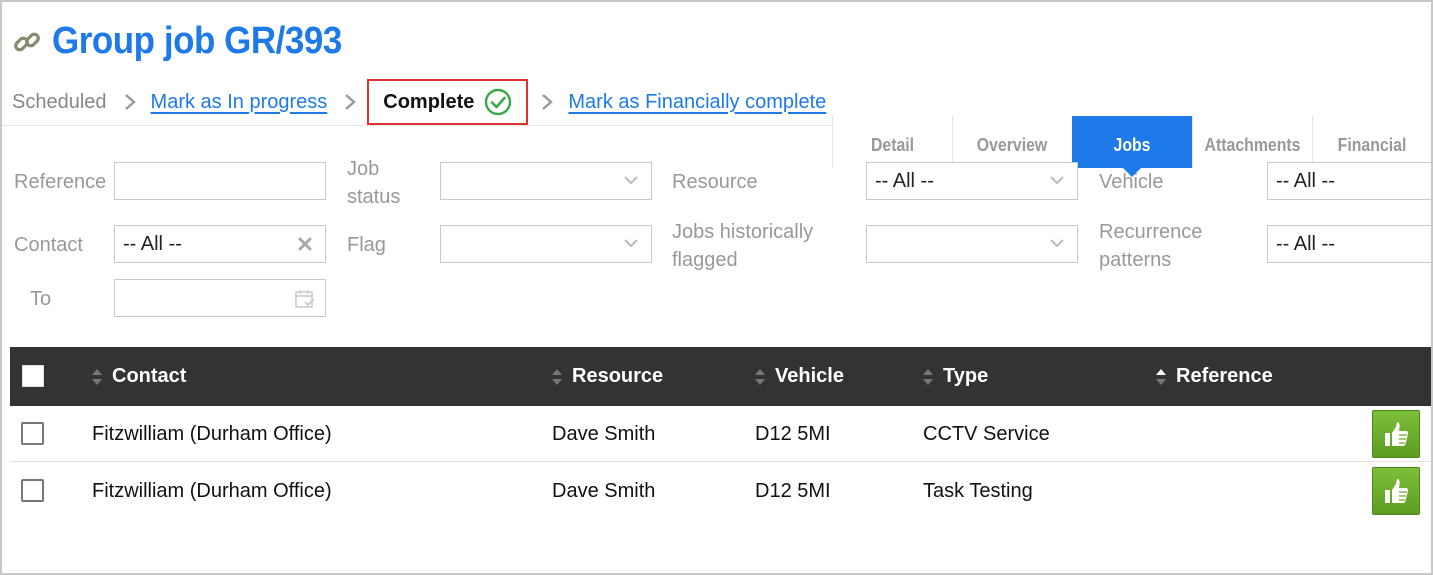 This screenshot has height=575, width=1433. What do you see at coordinates (374, 197) in the screenshot?
I see `job-status-label-line2: status` at bounding box center [374, 197].